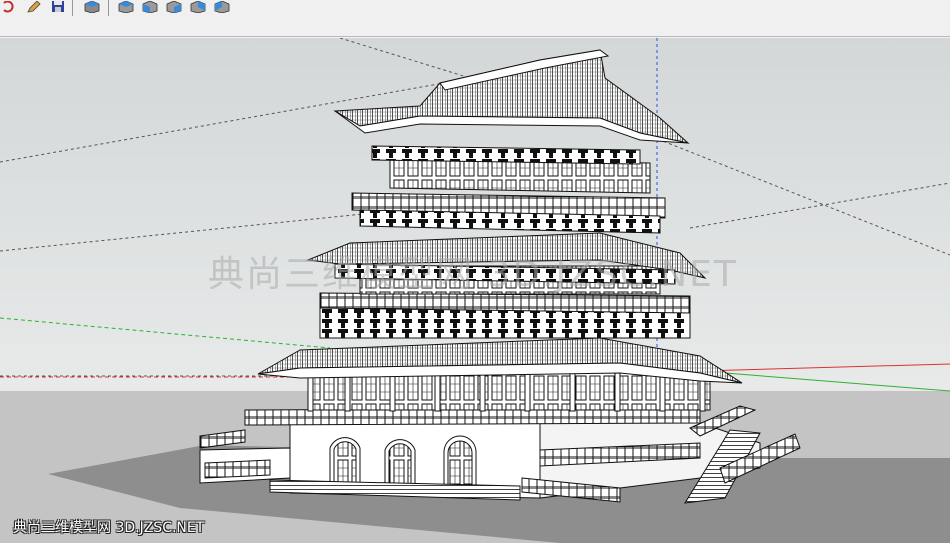 The image size is (950, 543). What do you see at coordinates (109, 528) in the screenshot?
I see `watermark-corner: 典尚三维模型网 3D.JZSC.NET` at bounding box center [109, 528].